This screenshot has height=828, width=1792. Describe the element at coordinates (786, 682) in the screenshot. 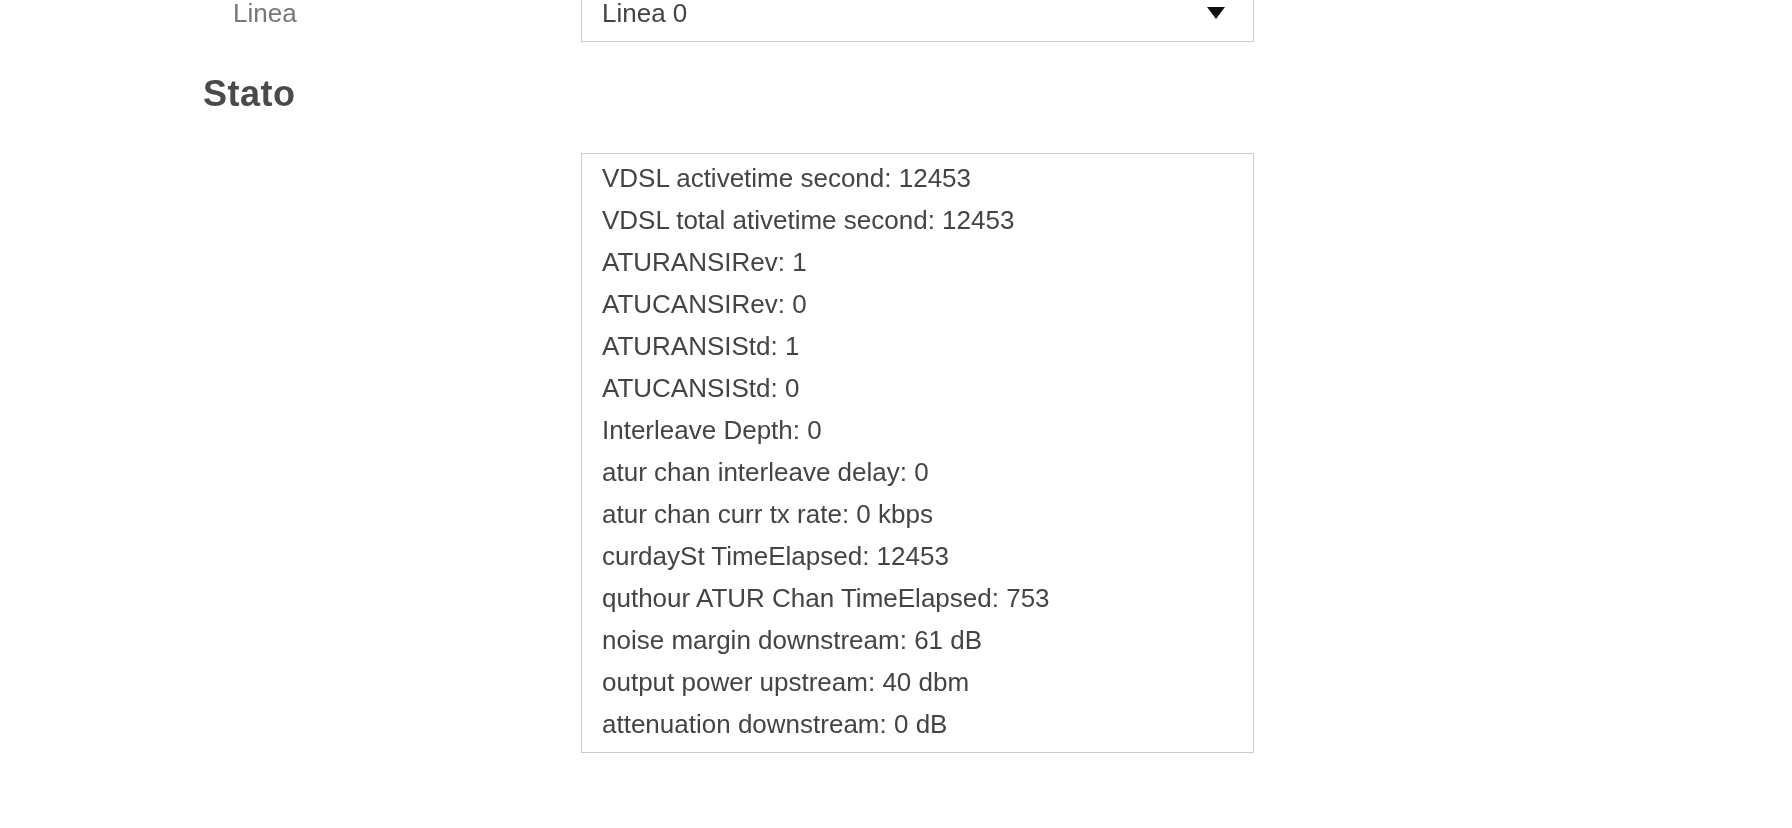

I see `status-line: output power upstream: 40 dbm` at that location.